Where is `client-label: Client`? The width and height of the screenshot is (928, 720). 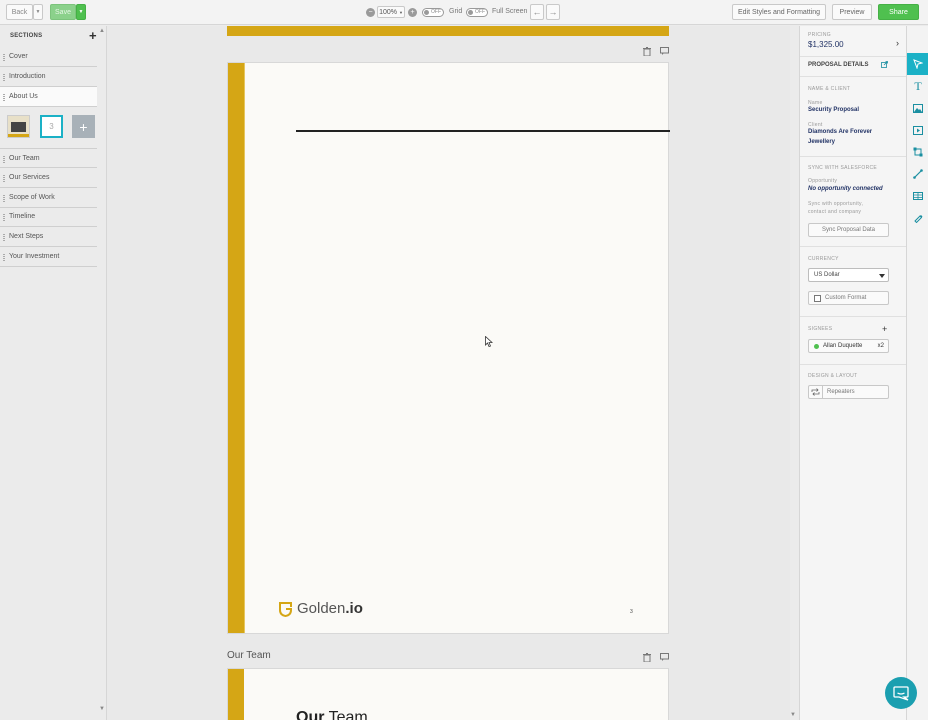
client-label: Client is located at coordinates (815, 125).